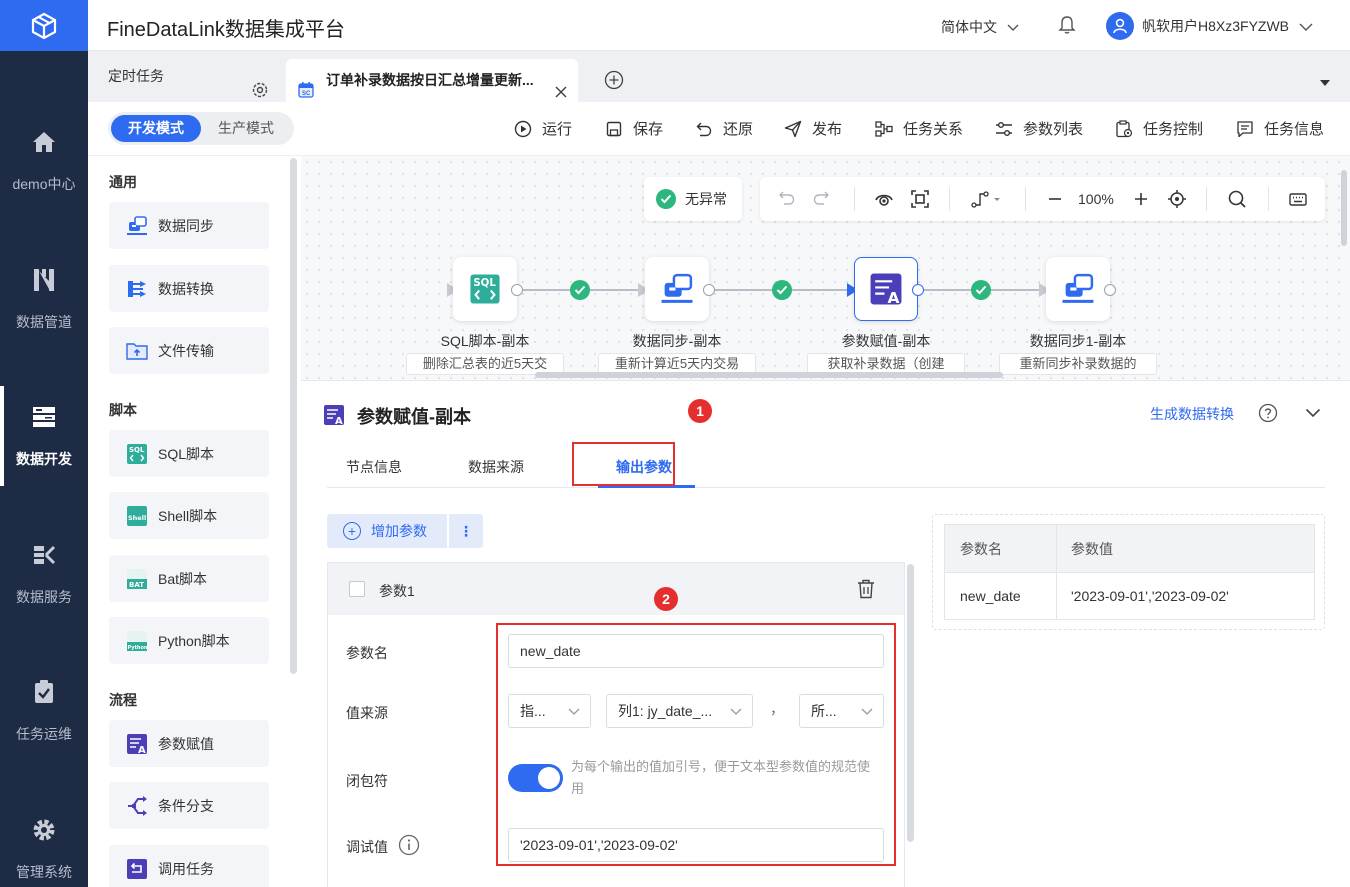 This screenshot has width=1350, height=887. What do you see at coordinates (1192, 414) in the screenshot?
I see `generate-data-transform-link: 生成数据转换` at bounding box center [1192, 414].